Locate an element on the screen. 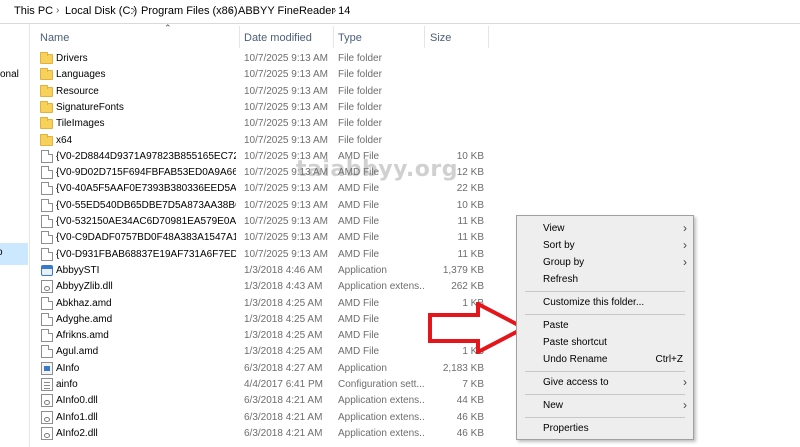 The image size is (800, 447). file-size: 2,183 KB is located at coordinates (463, 368).